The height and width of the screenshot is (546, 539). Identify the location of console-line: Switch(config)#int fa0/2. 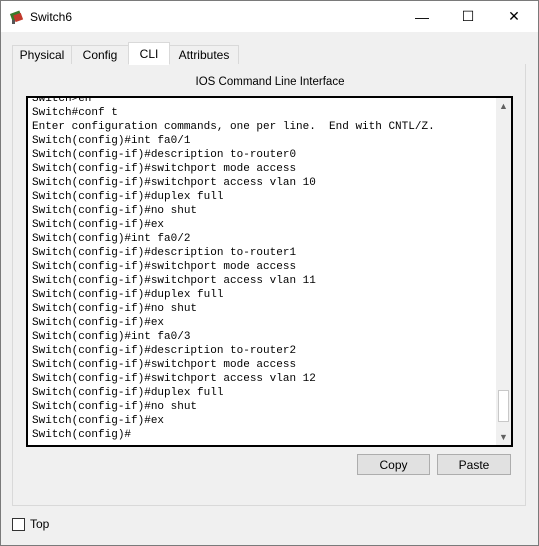
(111, 239).